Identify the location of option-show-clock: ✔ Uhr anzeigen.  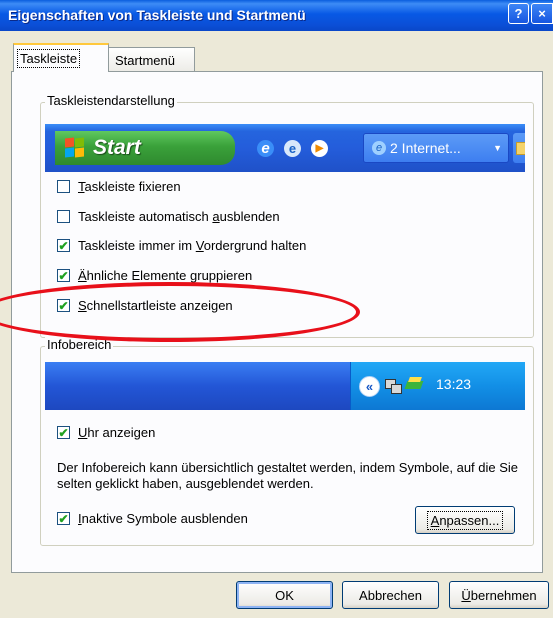
(106, 432).